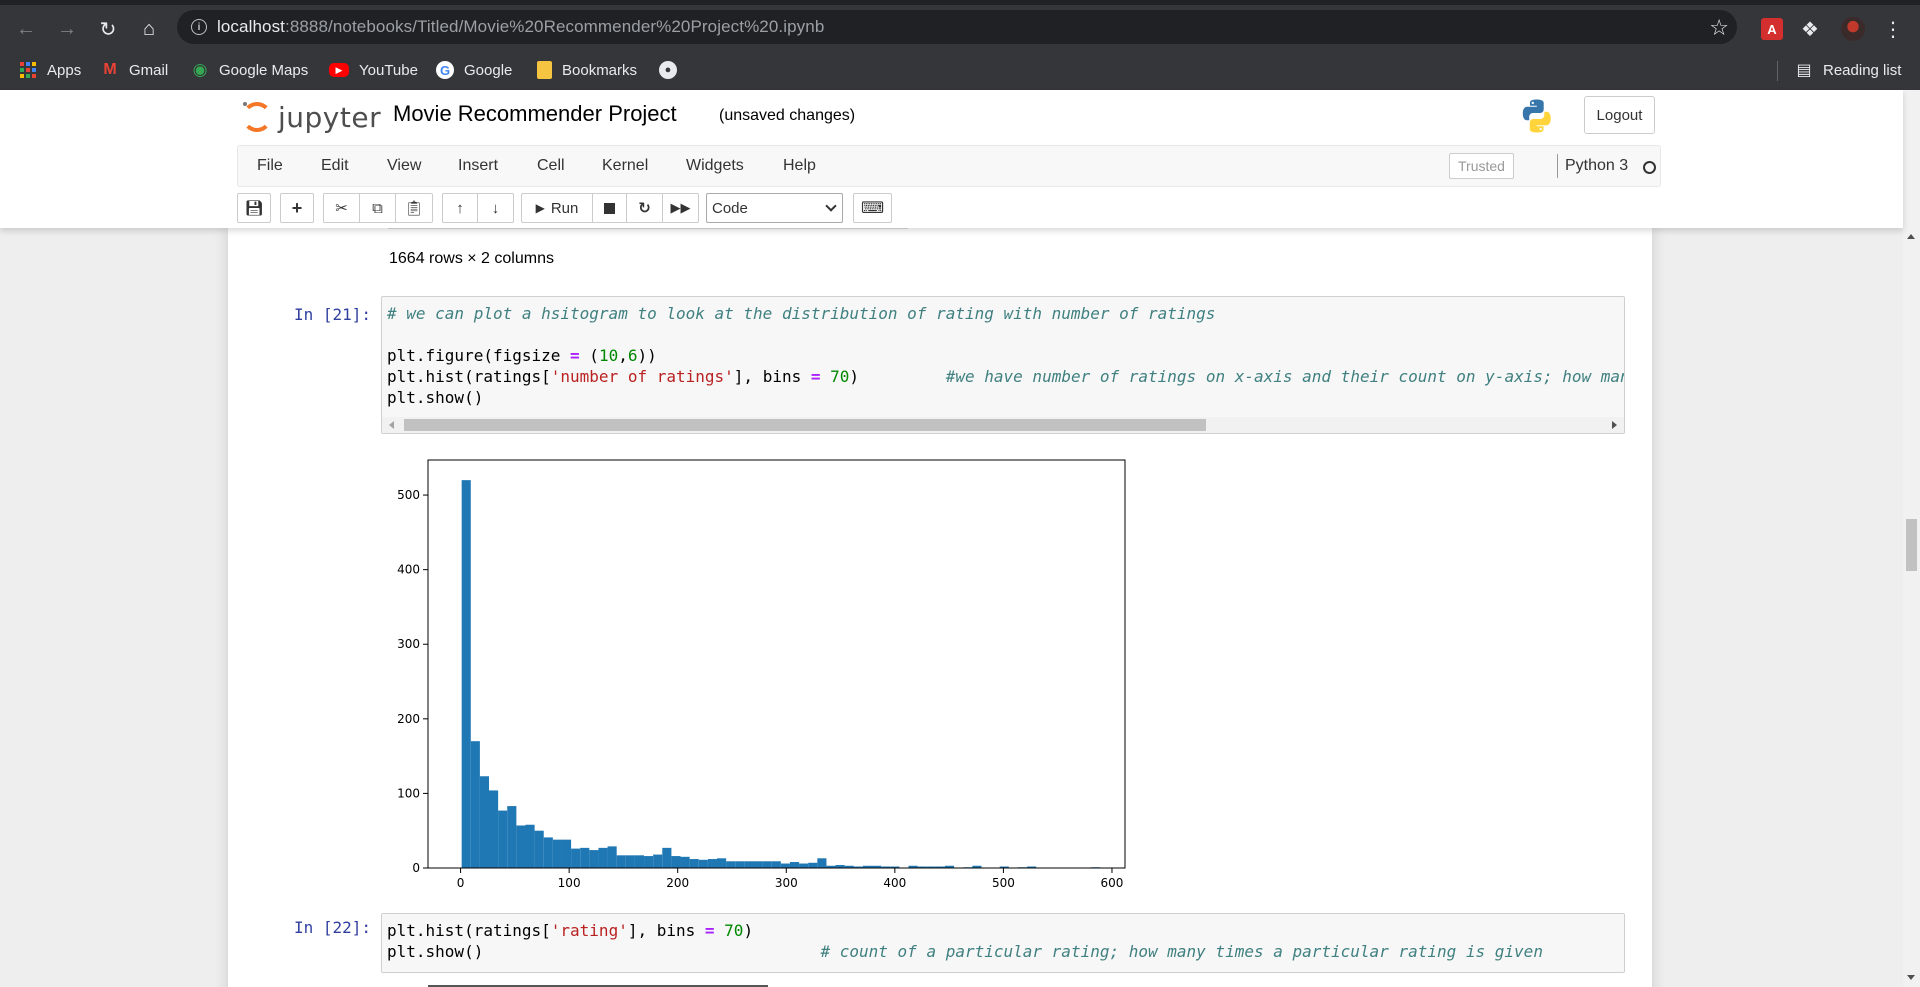 Image resolution: width=1920 pixels, height=987 pixels. What do you see at coordinates (67, 29) in the screenshot?
I see `forward-arrow-icon: →` at bounding box center [67, 29].